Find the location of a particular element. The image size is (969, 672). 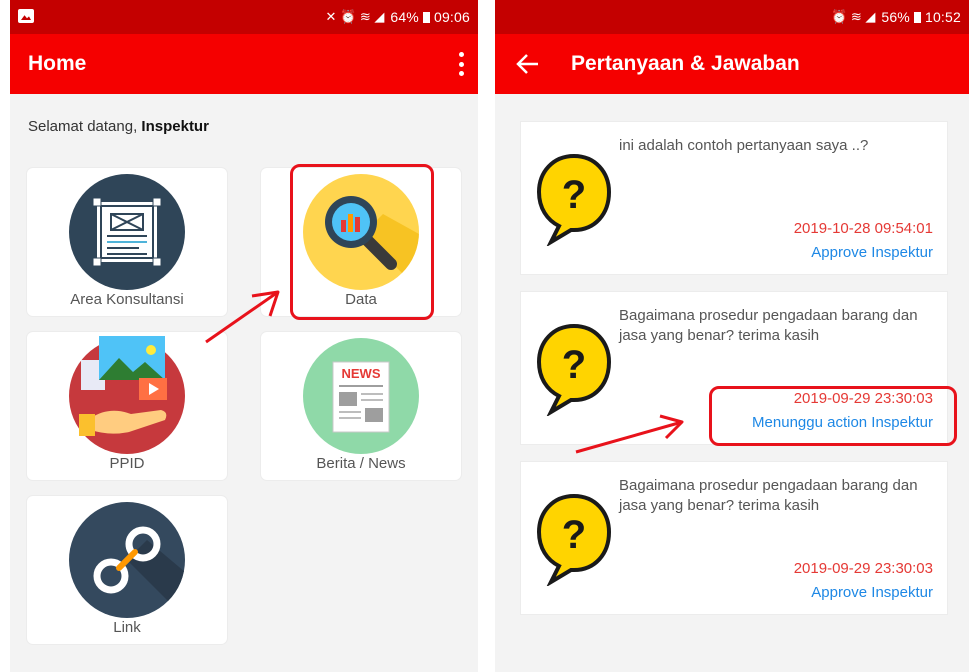

highlight-box-data is located at coordinates (362, 242).